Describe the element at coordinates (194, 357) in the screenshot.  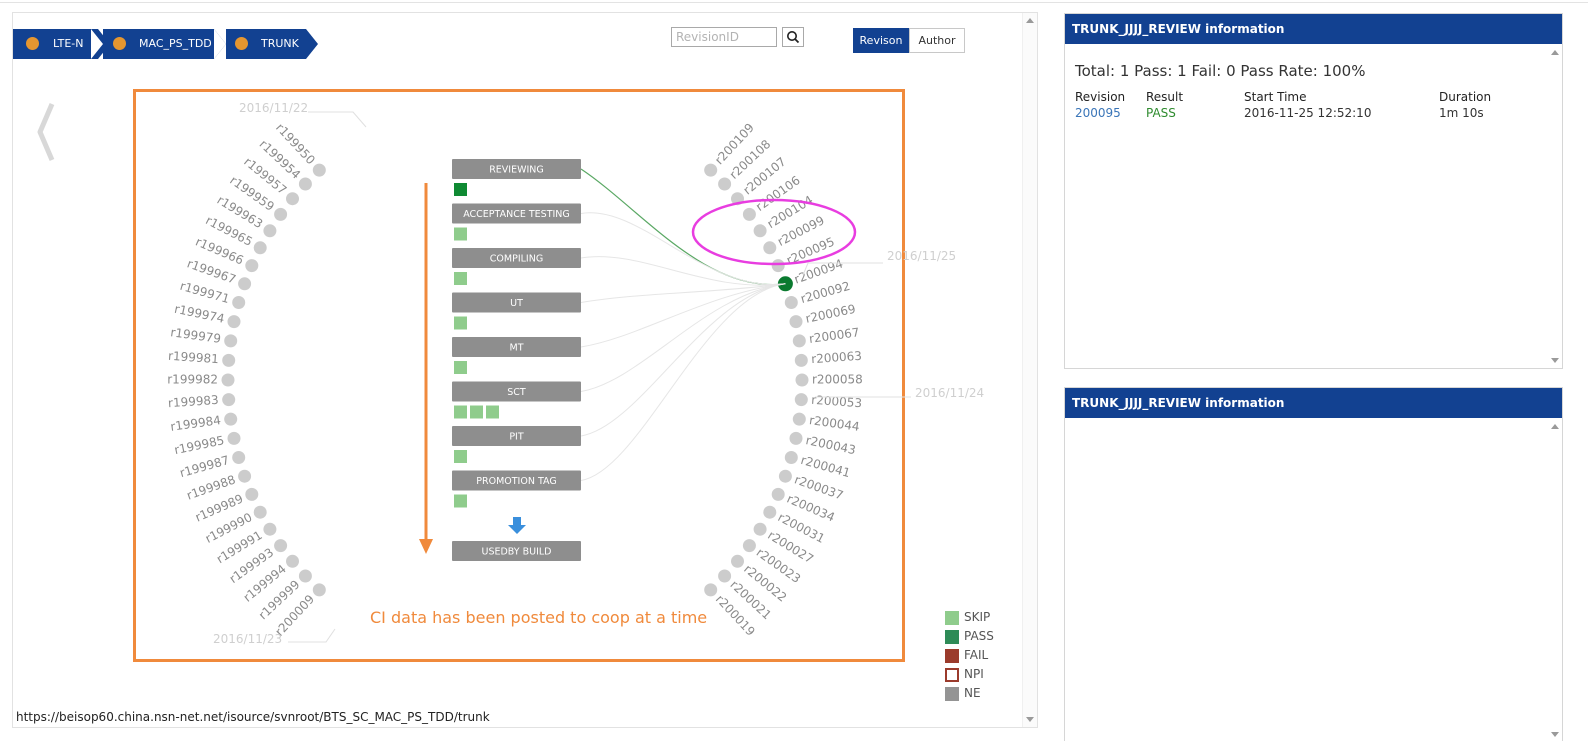
I see `revision-label: r199981` at that location.